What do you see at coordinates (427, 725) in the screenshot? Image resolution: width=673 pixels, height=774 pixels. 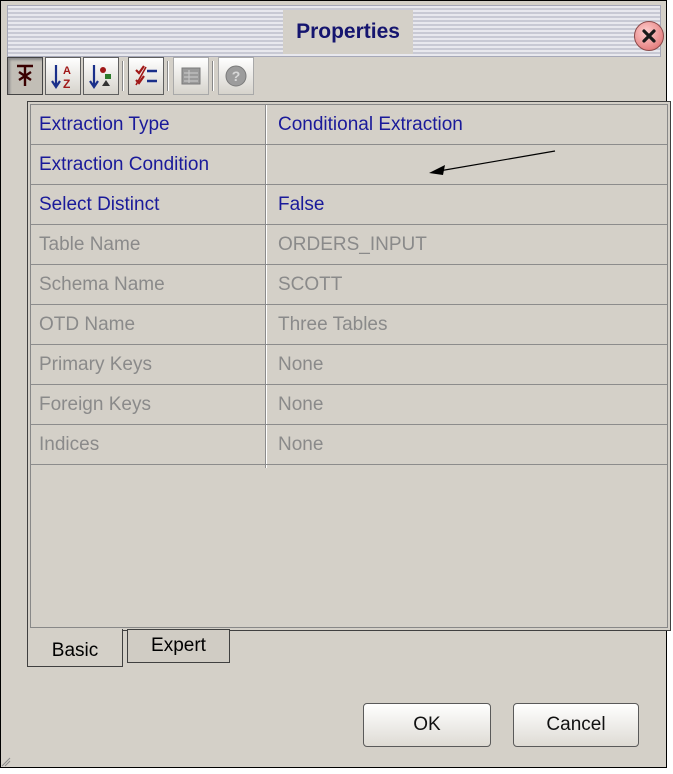 I see `ok-button: OK` at bounding box center [427, 725].